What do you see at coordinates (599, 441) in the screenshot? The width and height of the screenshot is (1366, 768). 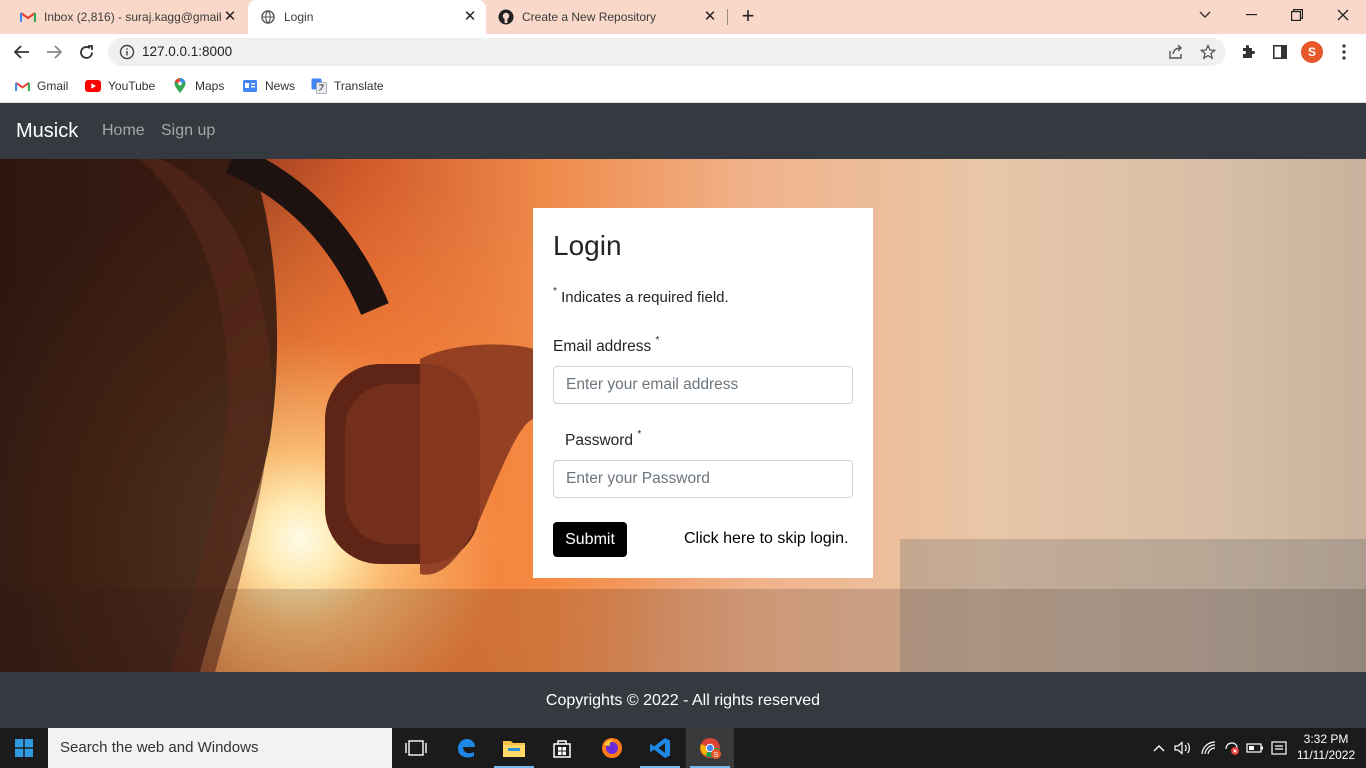 I see `password-label-text: Password` at bounding box center [599, 441].